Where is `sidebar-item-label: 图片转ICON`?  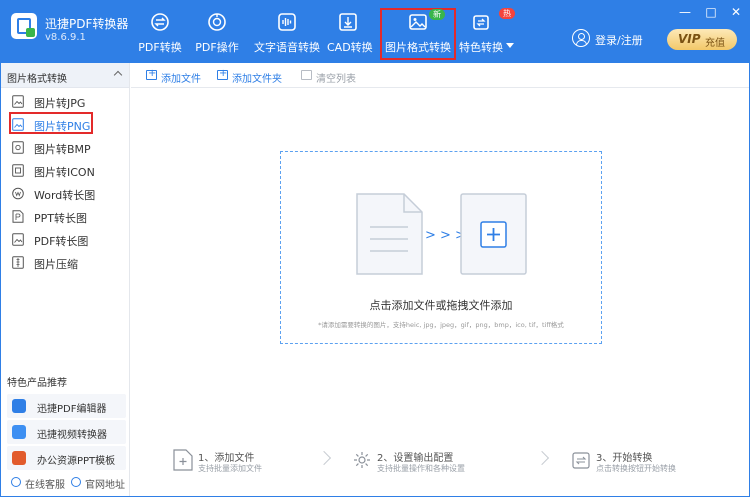
sidebar-item-label: 图片转ICON is located at coordinates (64, 172).